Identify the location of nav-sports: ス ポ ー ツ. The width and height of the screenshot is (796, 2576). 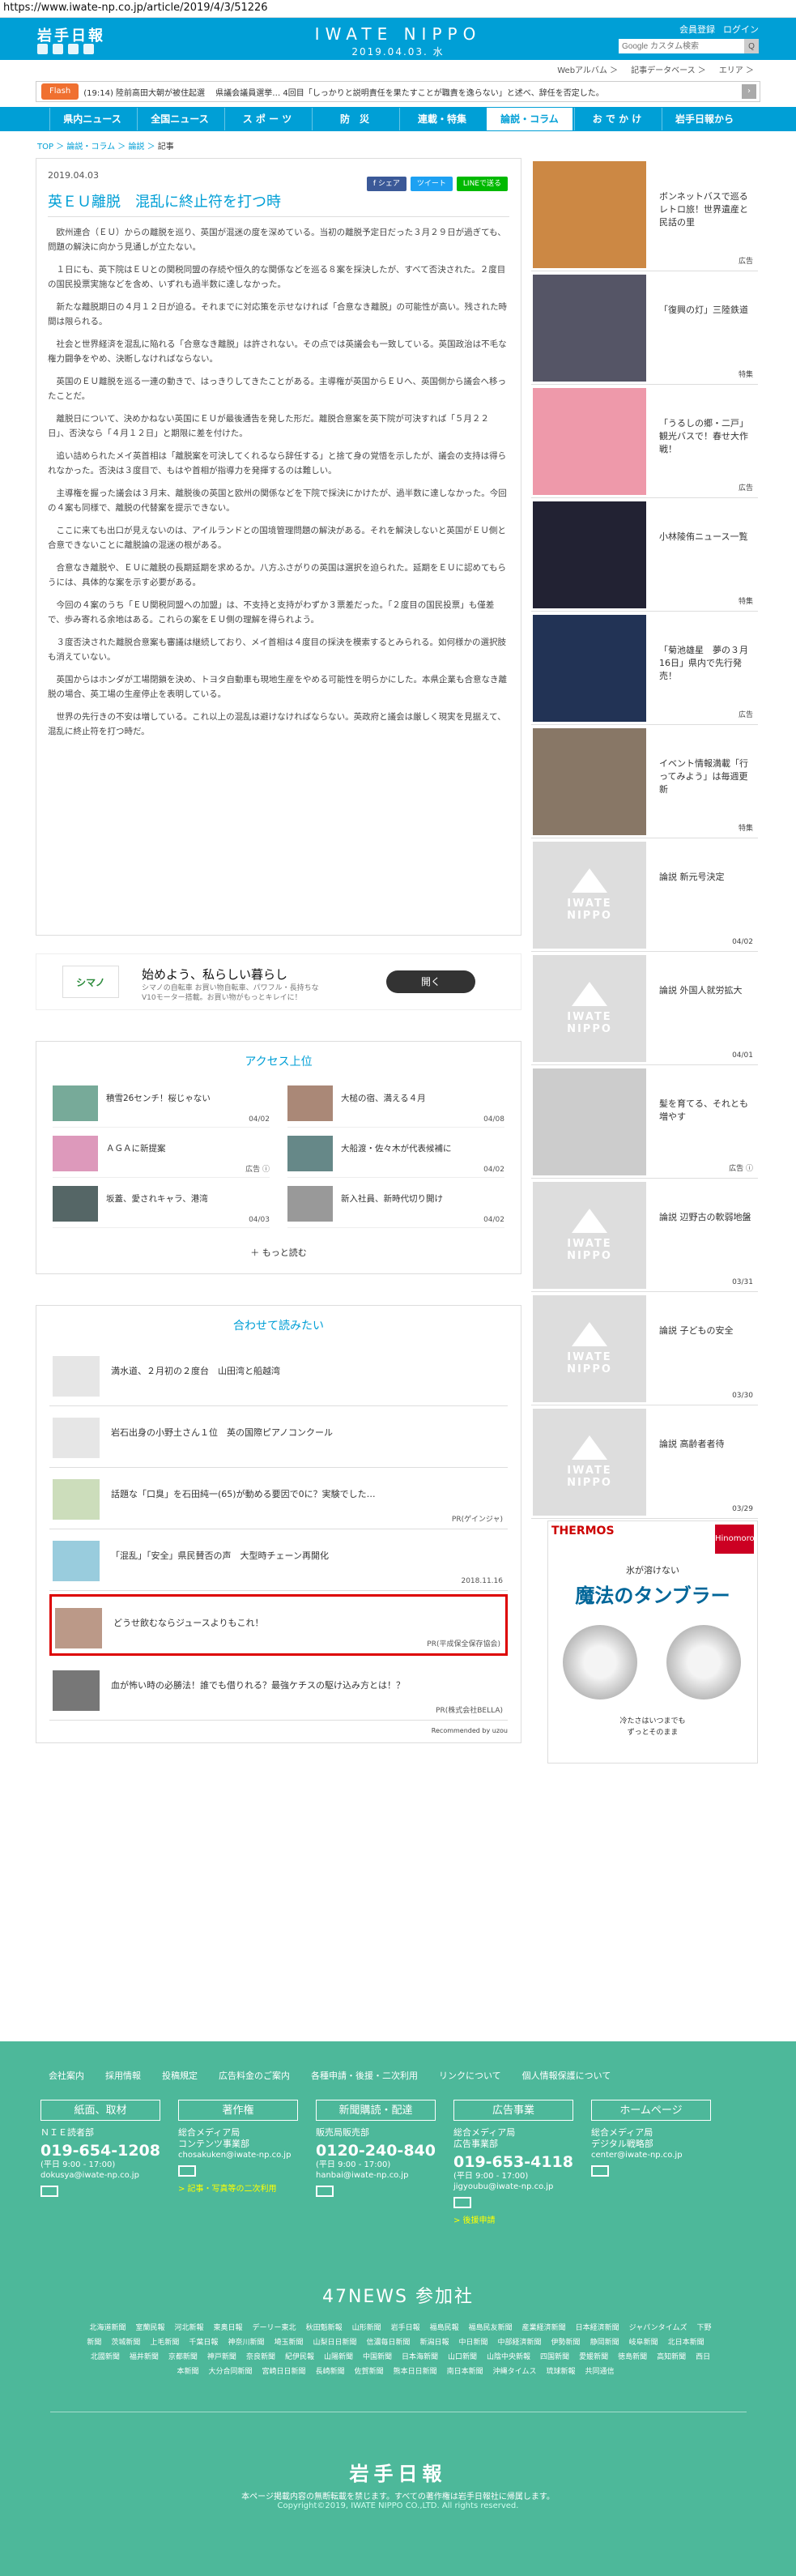
(266, 119).